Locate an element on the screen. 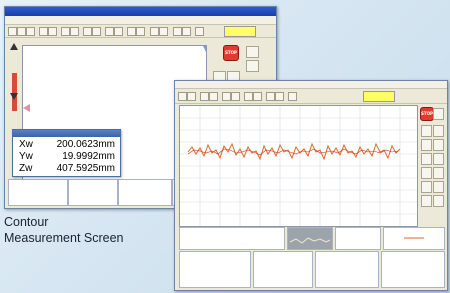 Image resolution: width=450 pixels, height=293 pixels. axis-label: Zw is located at coordinates (26, 168).